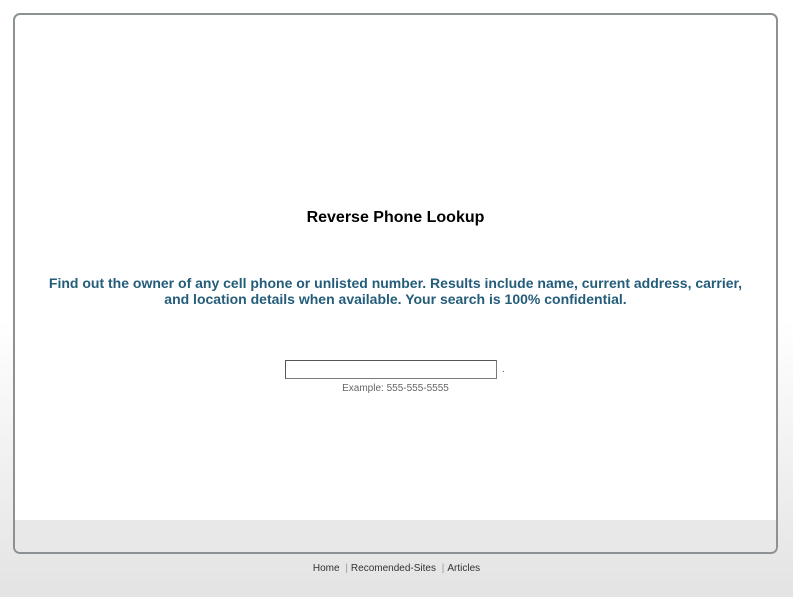 The height and width of the screenshot is (597, 793). I want to click on footer-nav: Home | Recomended-Sites | Articles, so click(396, 568).